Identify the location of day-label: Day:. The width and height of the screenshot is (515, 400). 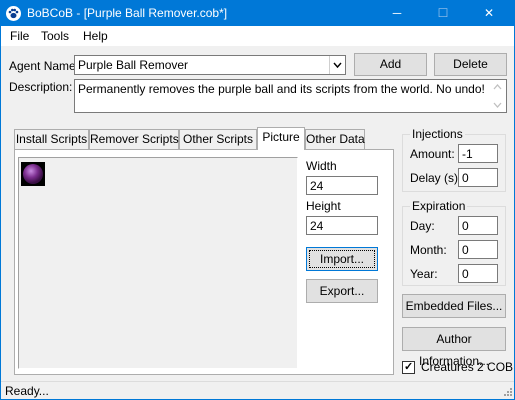
(422, 226).